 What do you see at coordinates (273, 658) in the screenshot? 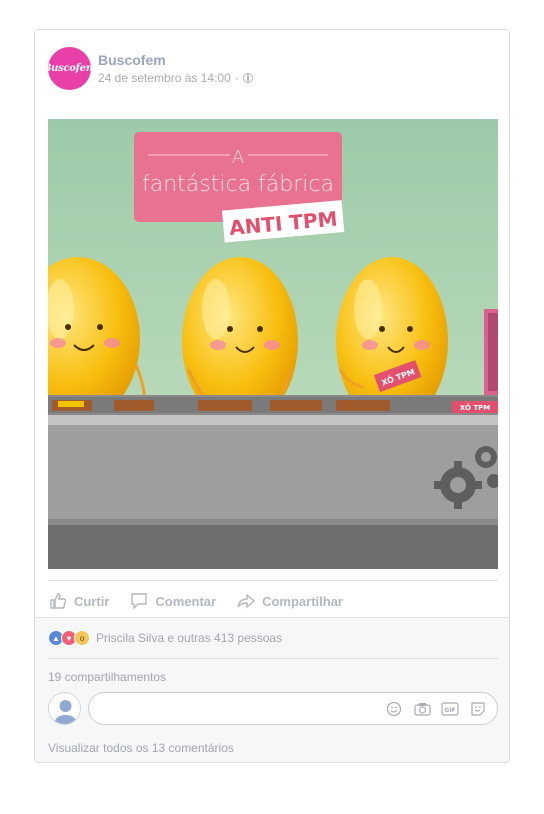
I see `footer-divider` at bounding box center [273, 658].